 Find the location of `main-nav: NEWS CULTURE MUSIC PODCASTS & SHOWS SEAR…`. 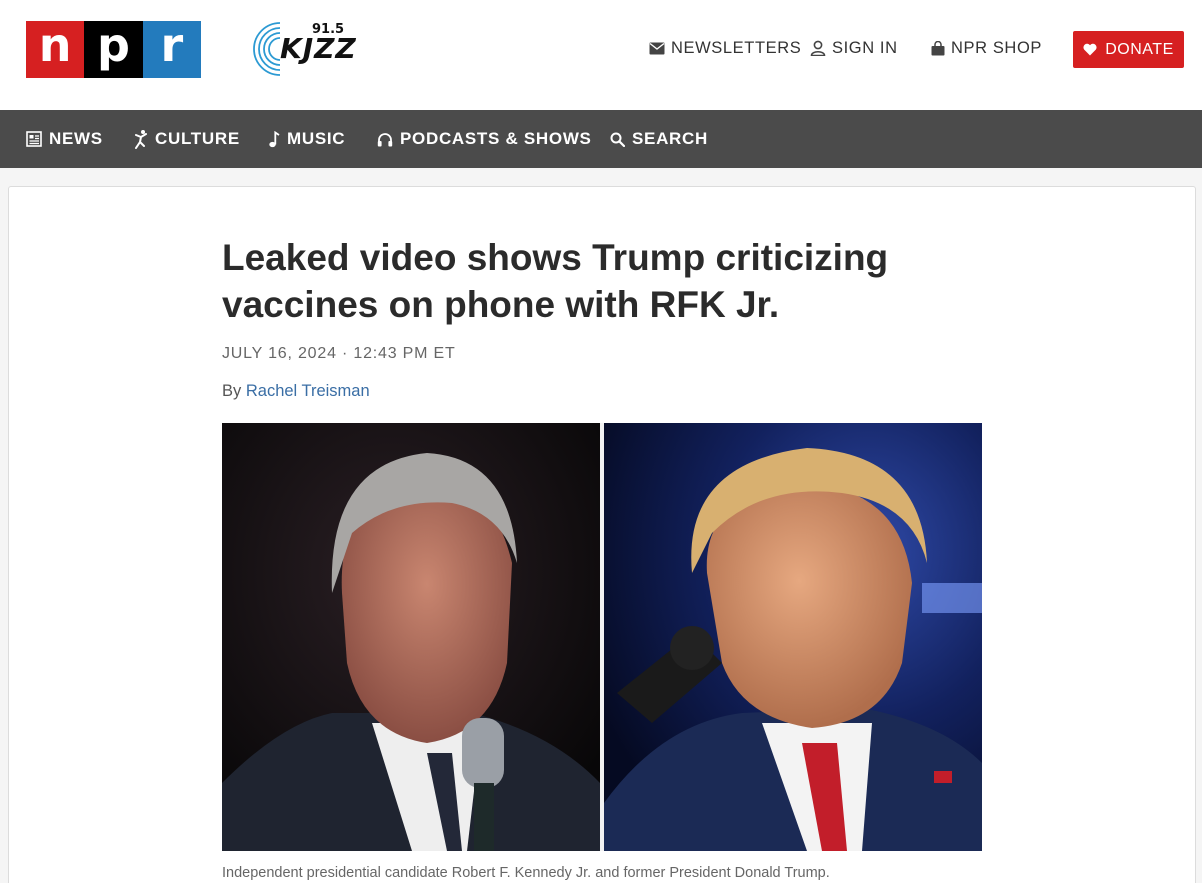

main-nav: NEWS CULTURE MUSIC PODCASTS & SHOWS SEAR… is located at coordinates (601, 139).